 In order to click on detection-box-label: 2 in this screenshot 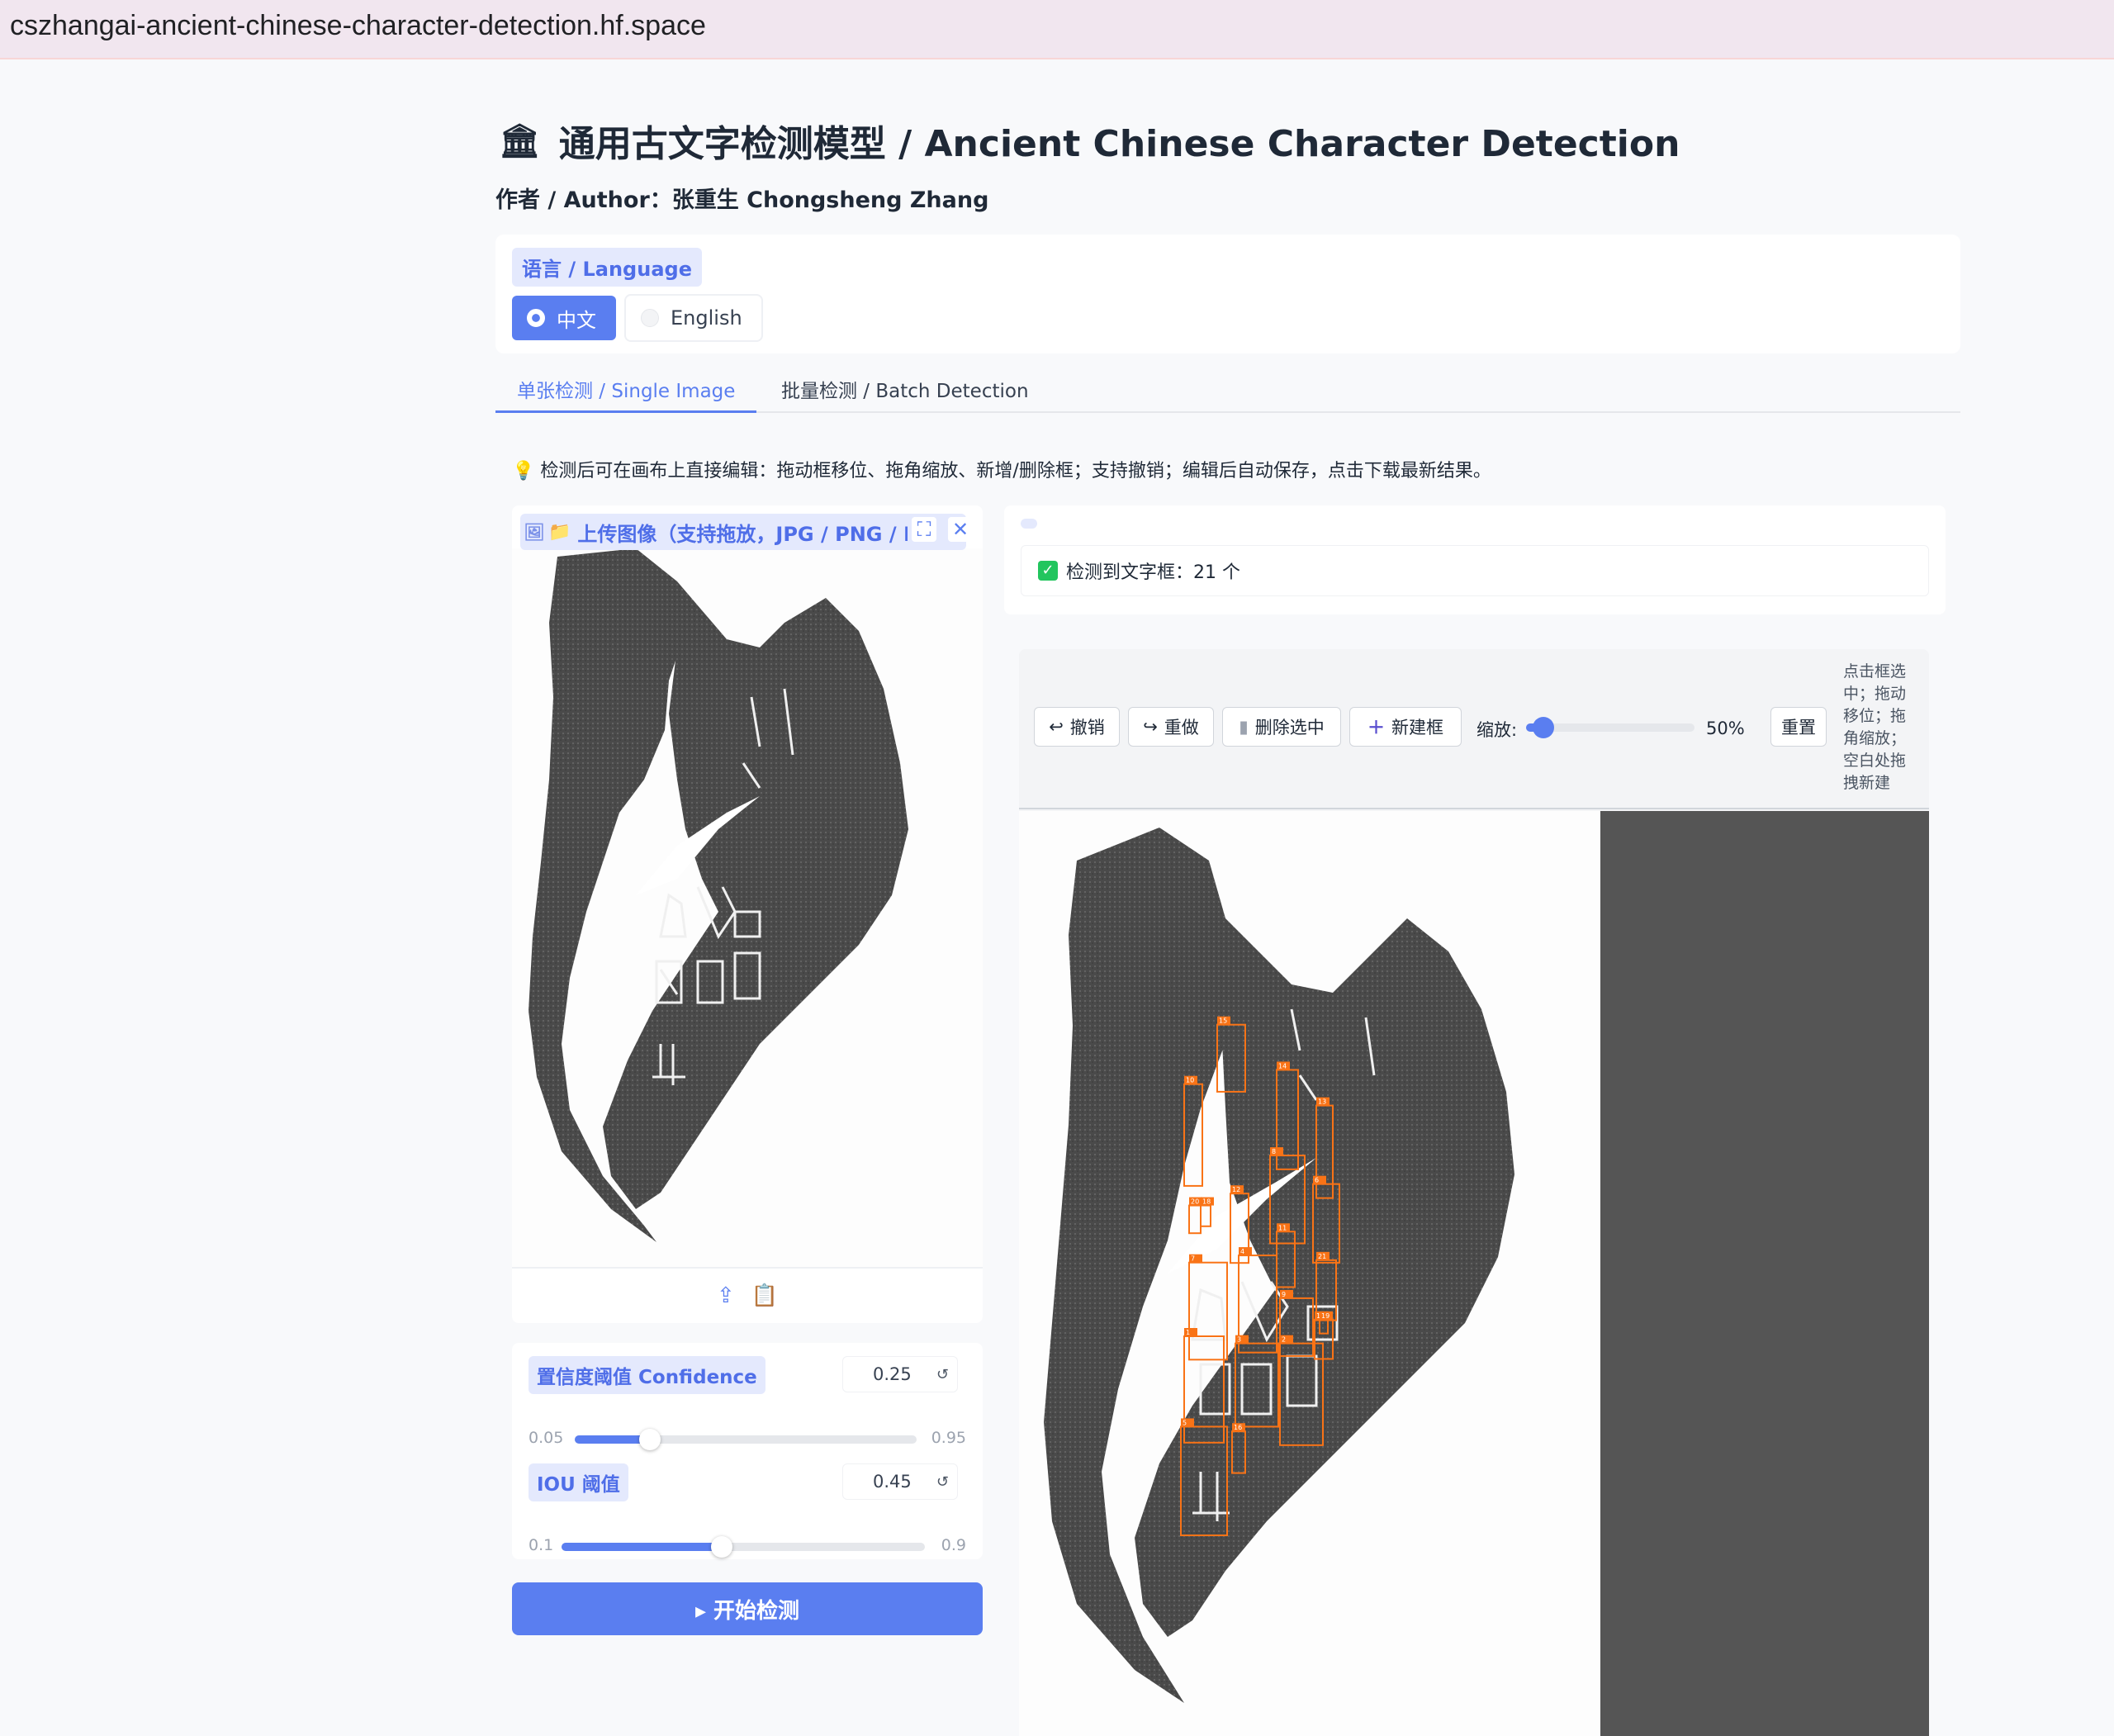, I will do `click(1284, 1340)`.